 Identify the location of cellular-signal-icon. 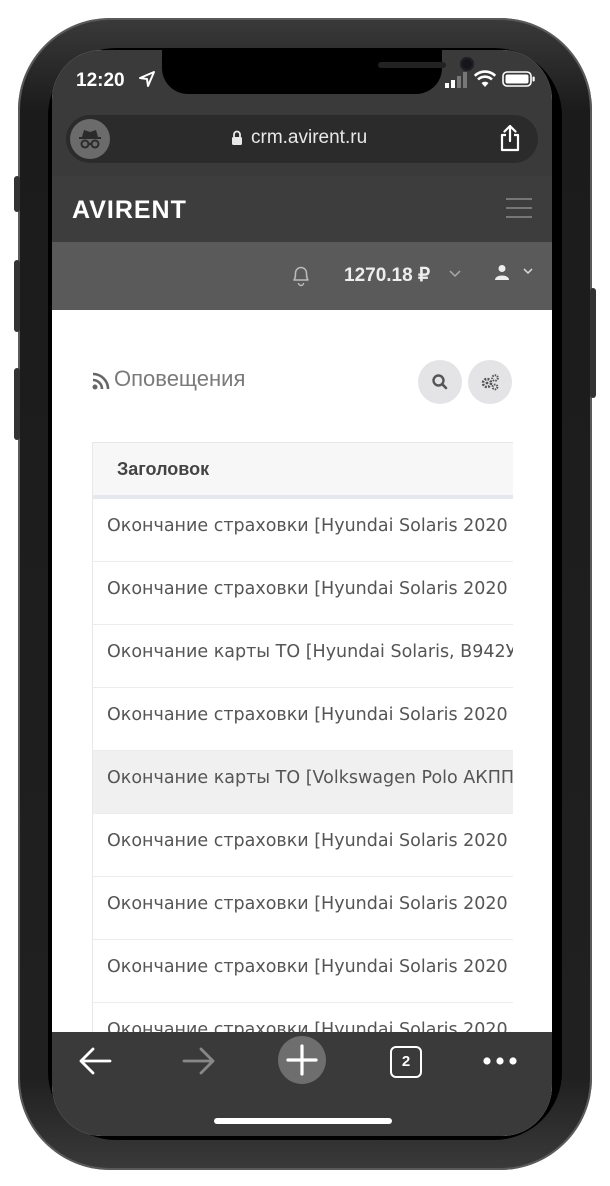
(456, 80).